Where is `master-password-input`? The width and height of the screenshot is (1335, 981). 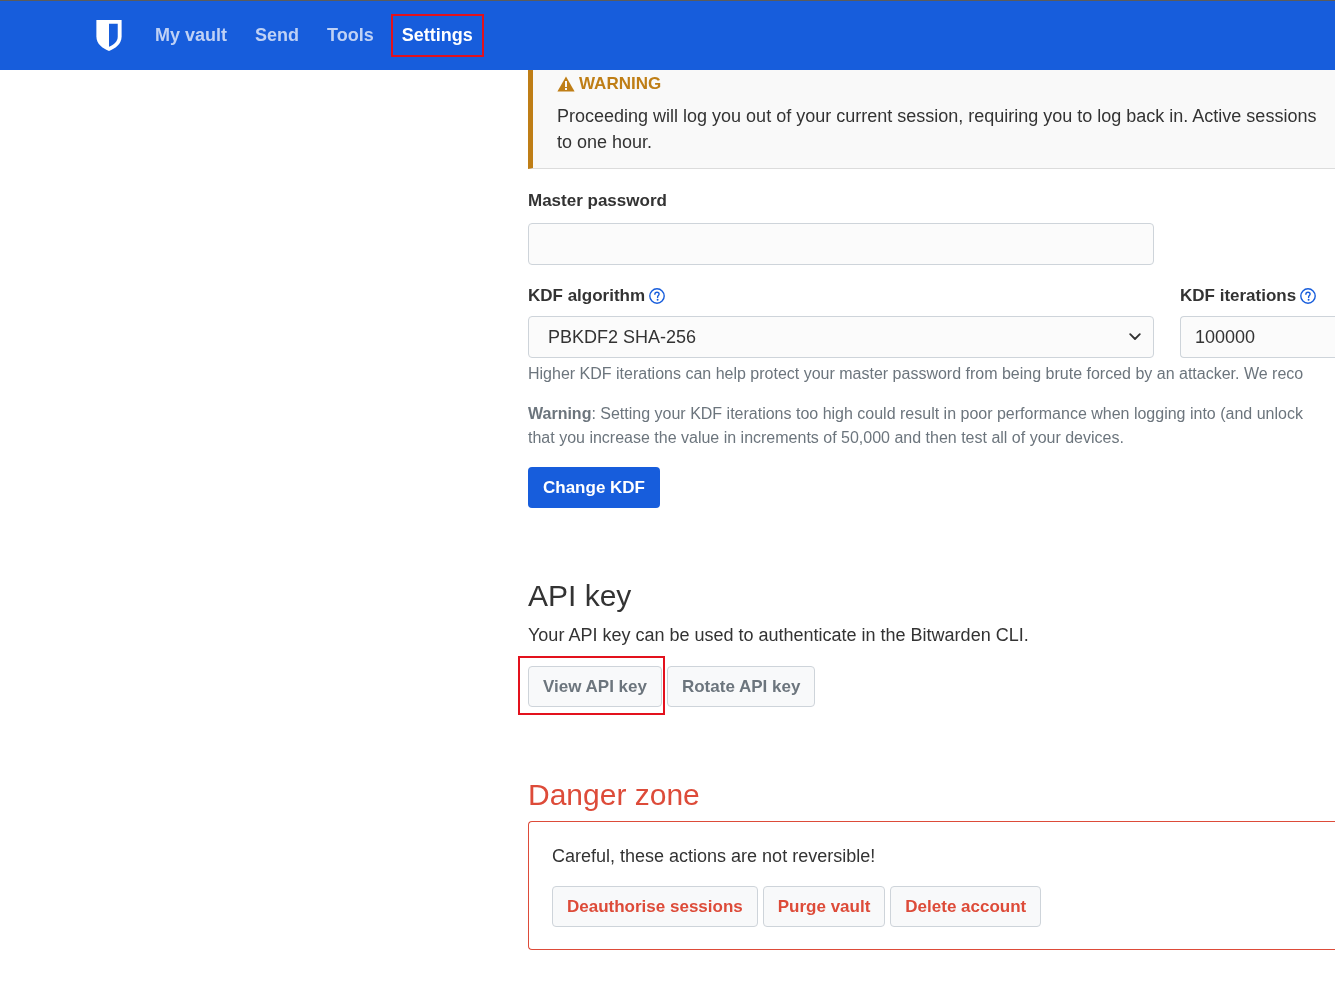 master-password-input is located at coordinates (841, 244).